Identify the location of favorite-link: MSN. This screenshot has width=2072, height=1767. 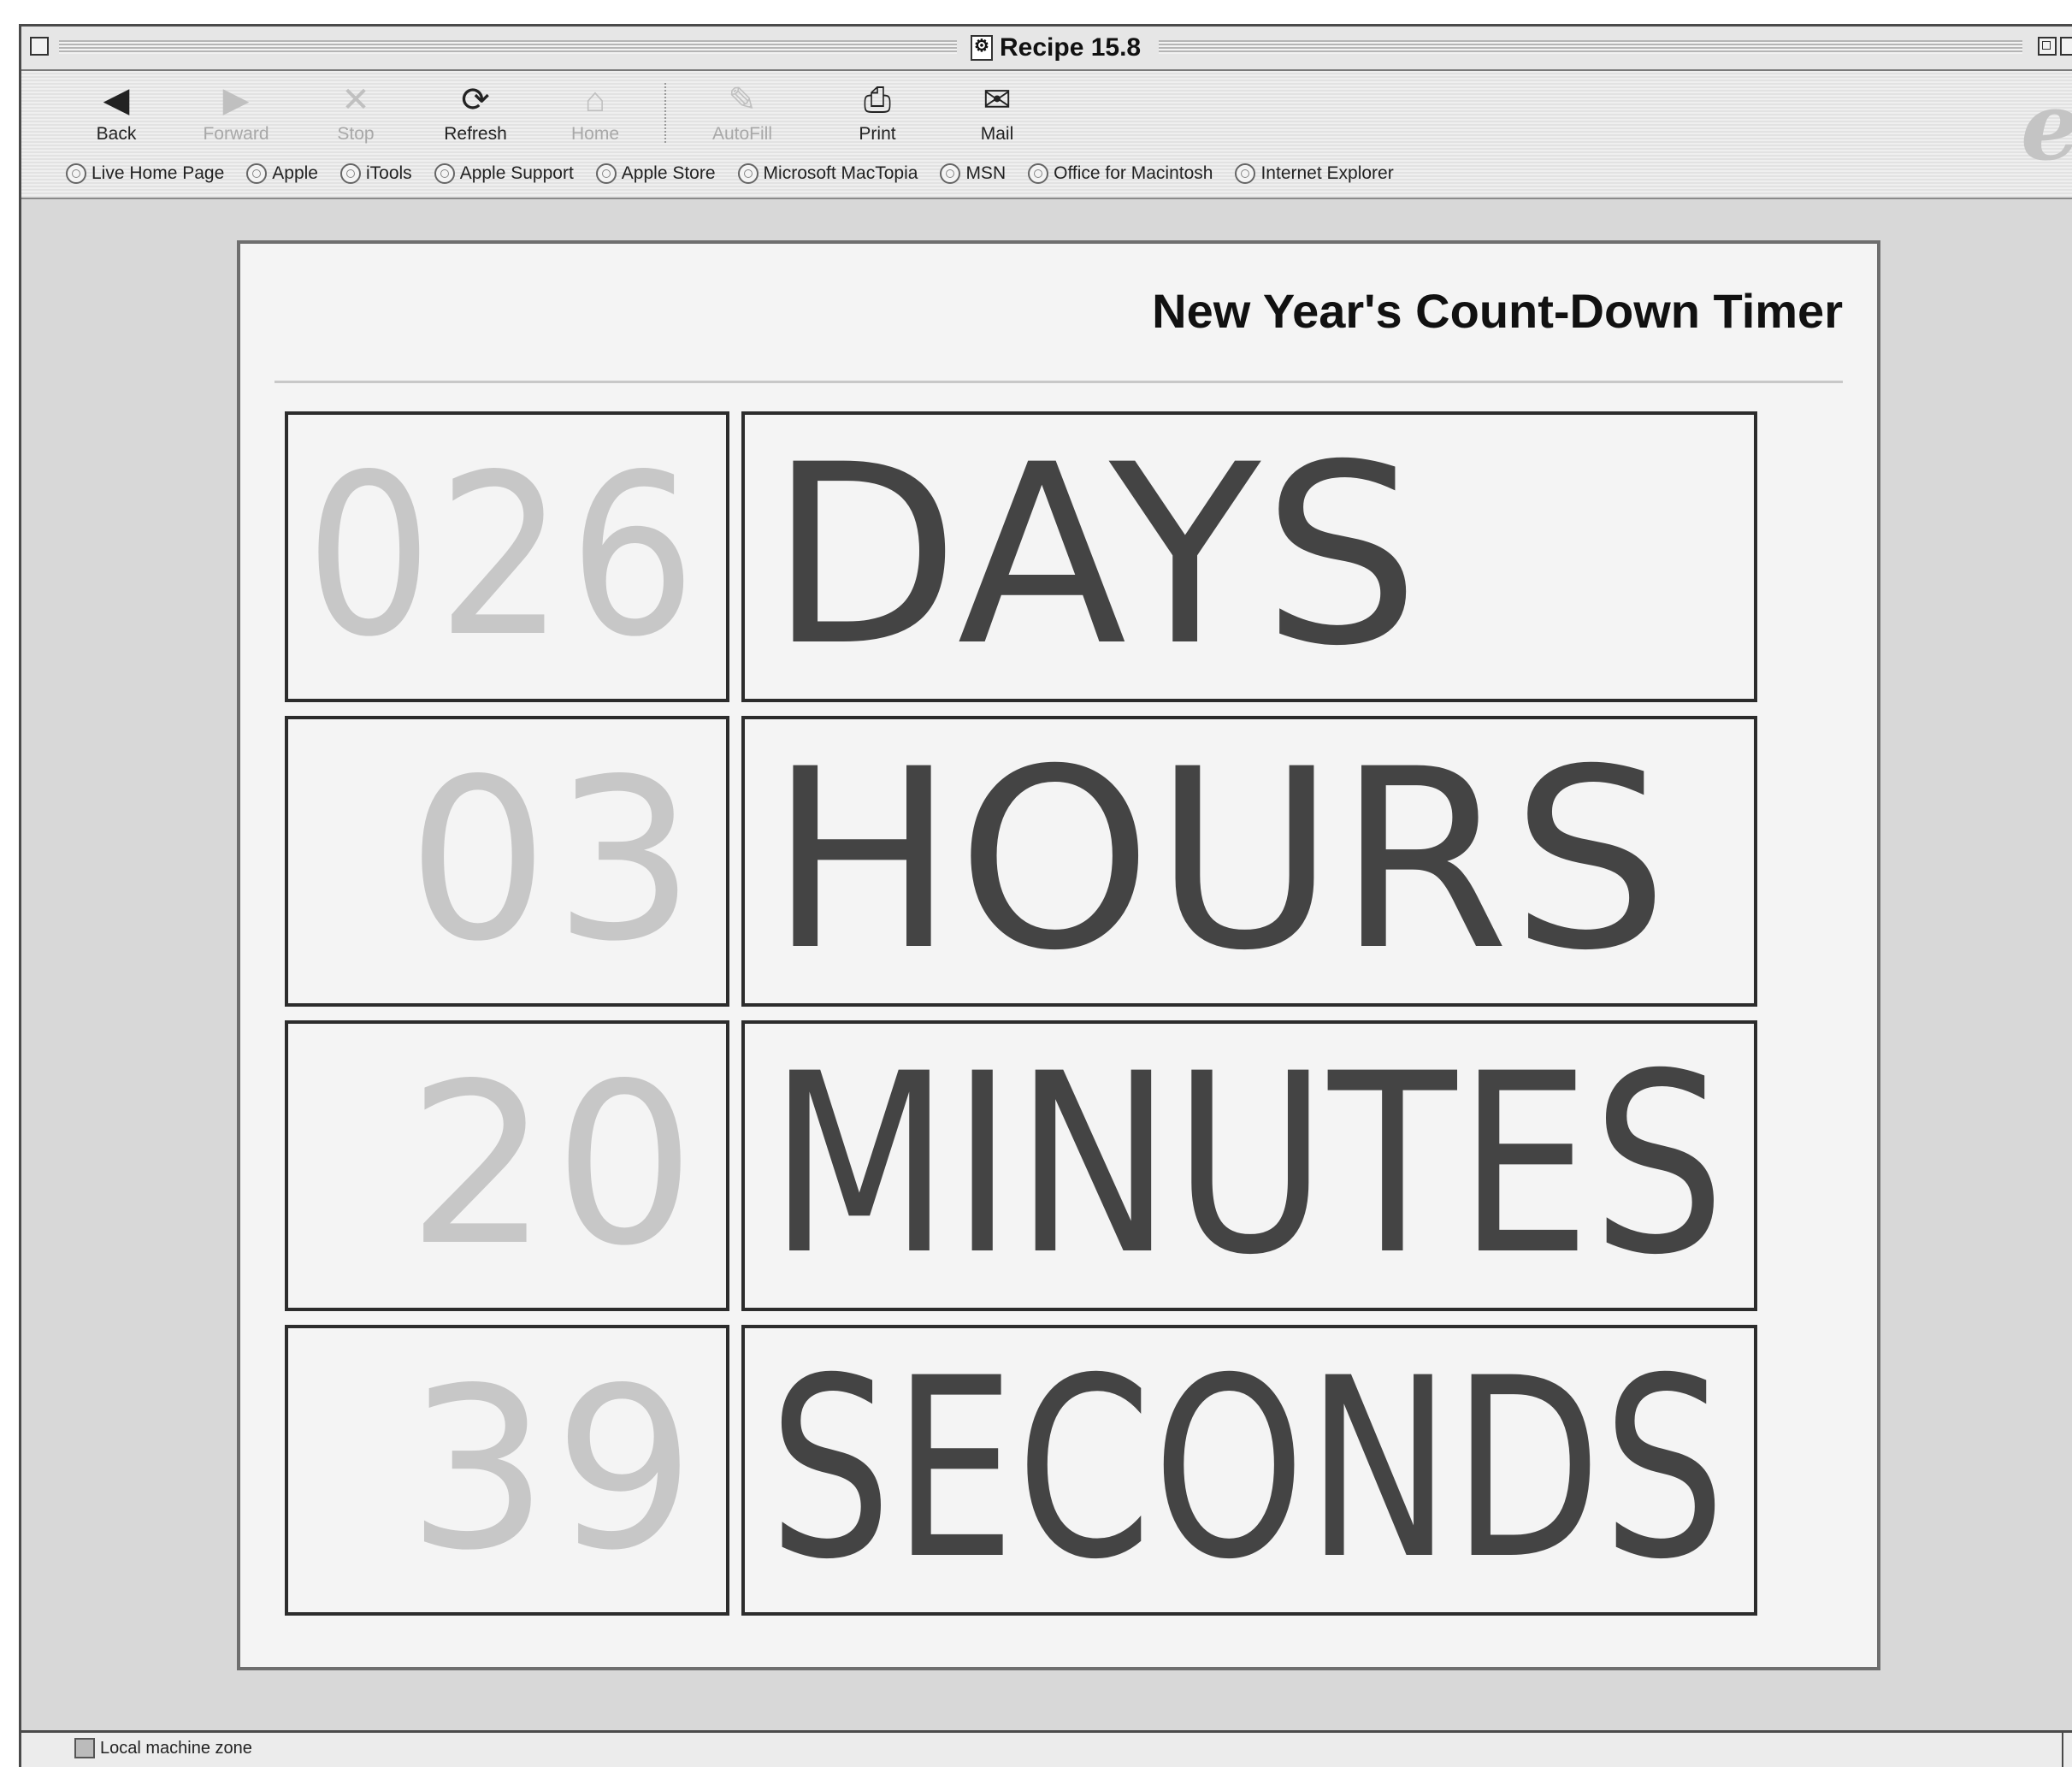
(973, 173).